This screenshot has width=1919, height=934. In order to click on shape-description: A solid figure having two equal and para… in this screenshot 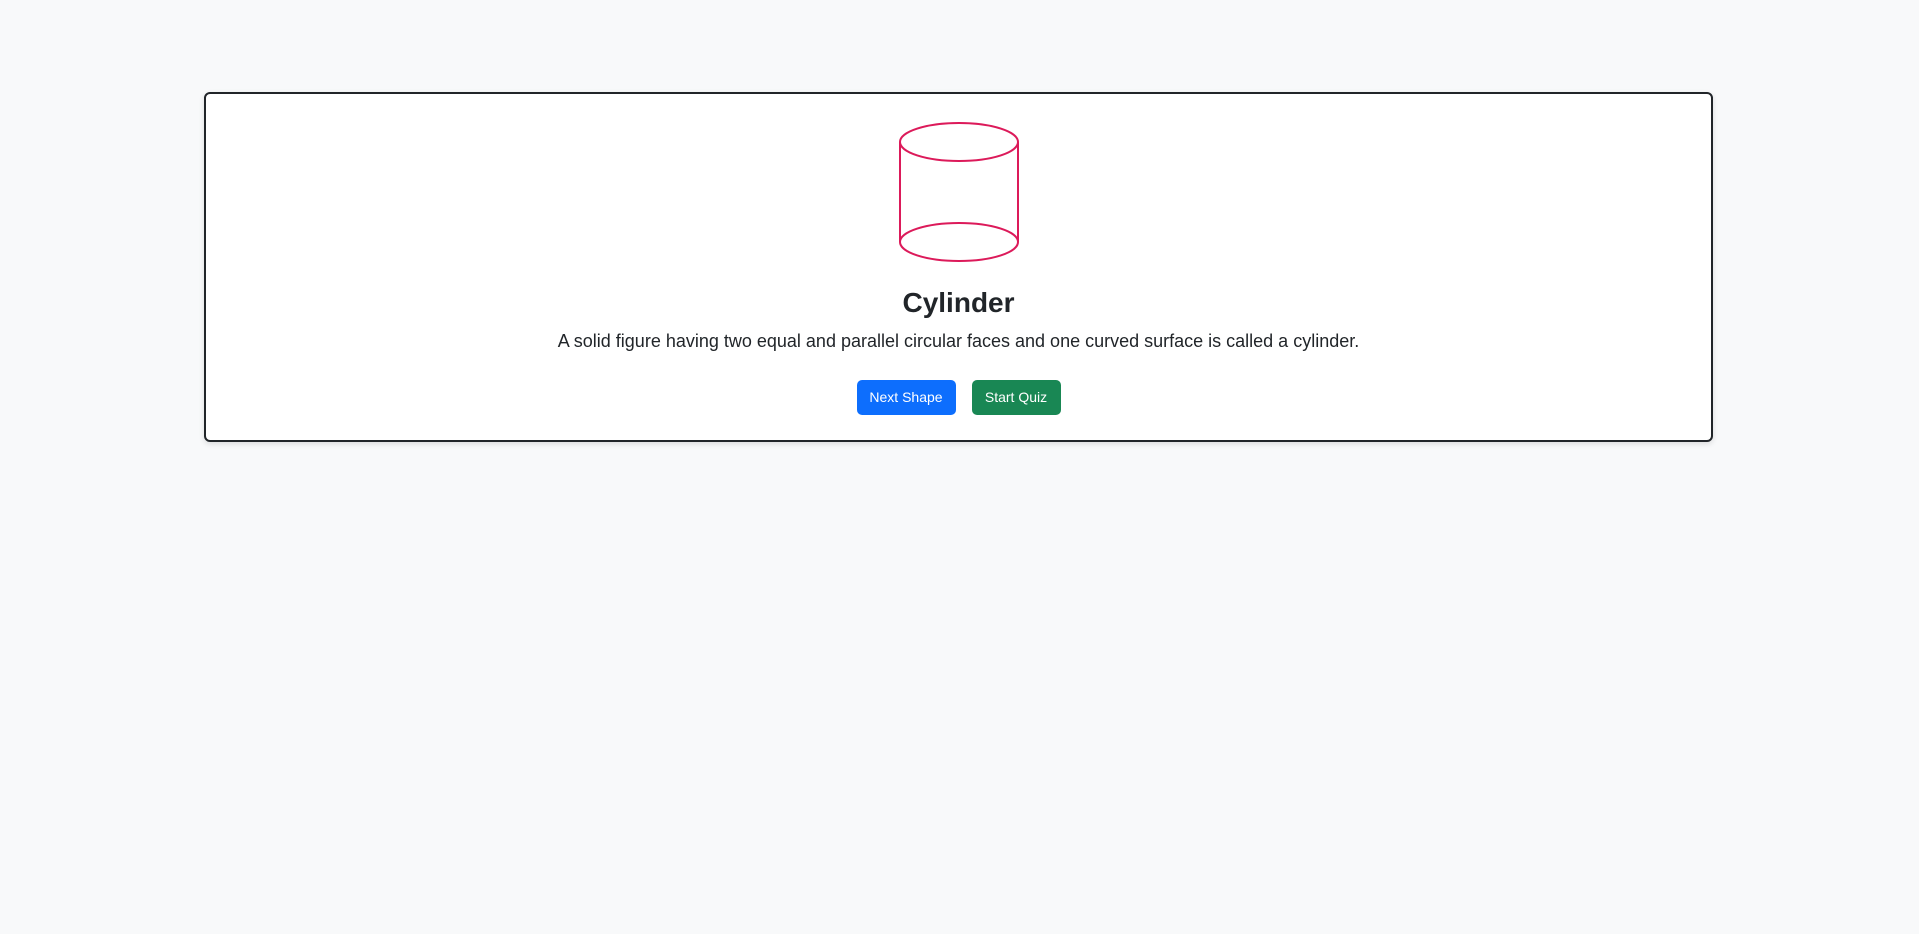, I will do `click(958, 341)`.